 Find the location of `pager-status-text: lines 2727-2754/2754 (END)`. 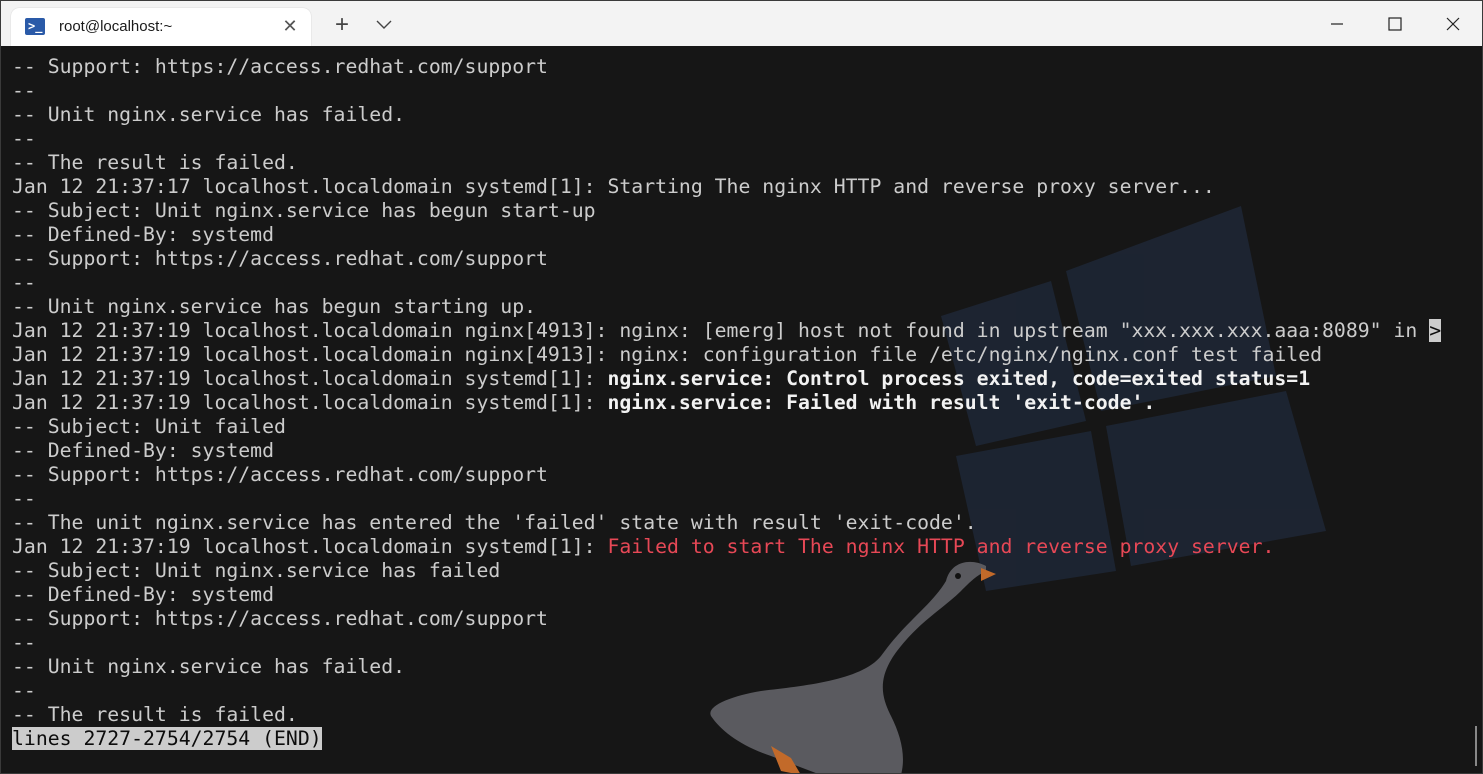

pager-status-text: lines 2727-2754/2754 (END) is located at coordinates (167, 738).